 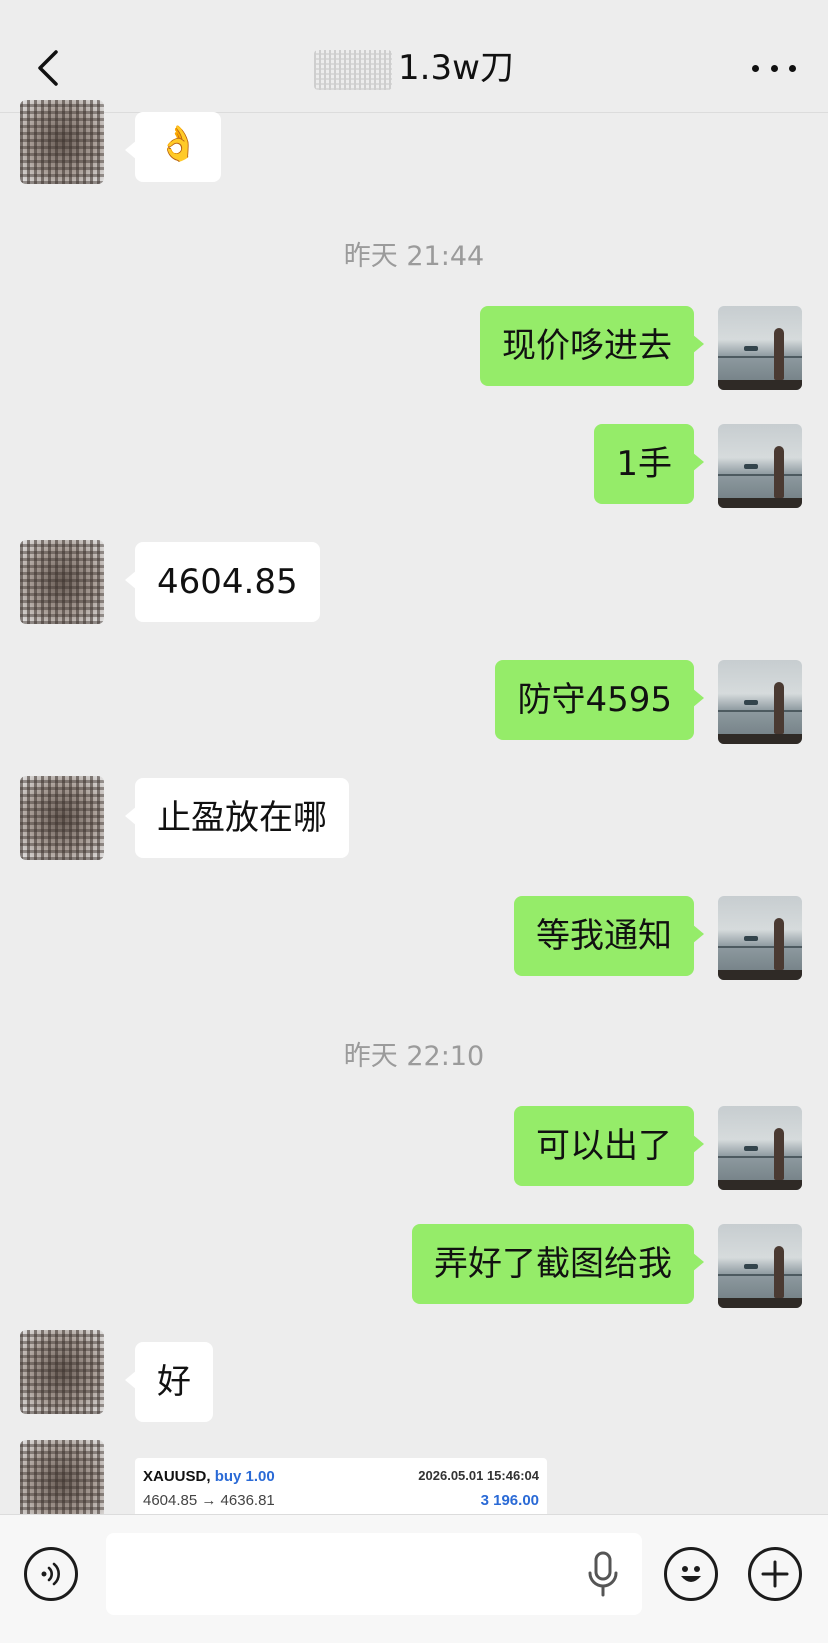 I want to click on add-button, so click(x=775, y=1574).